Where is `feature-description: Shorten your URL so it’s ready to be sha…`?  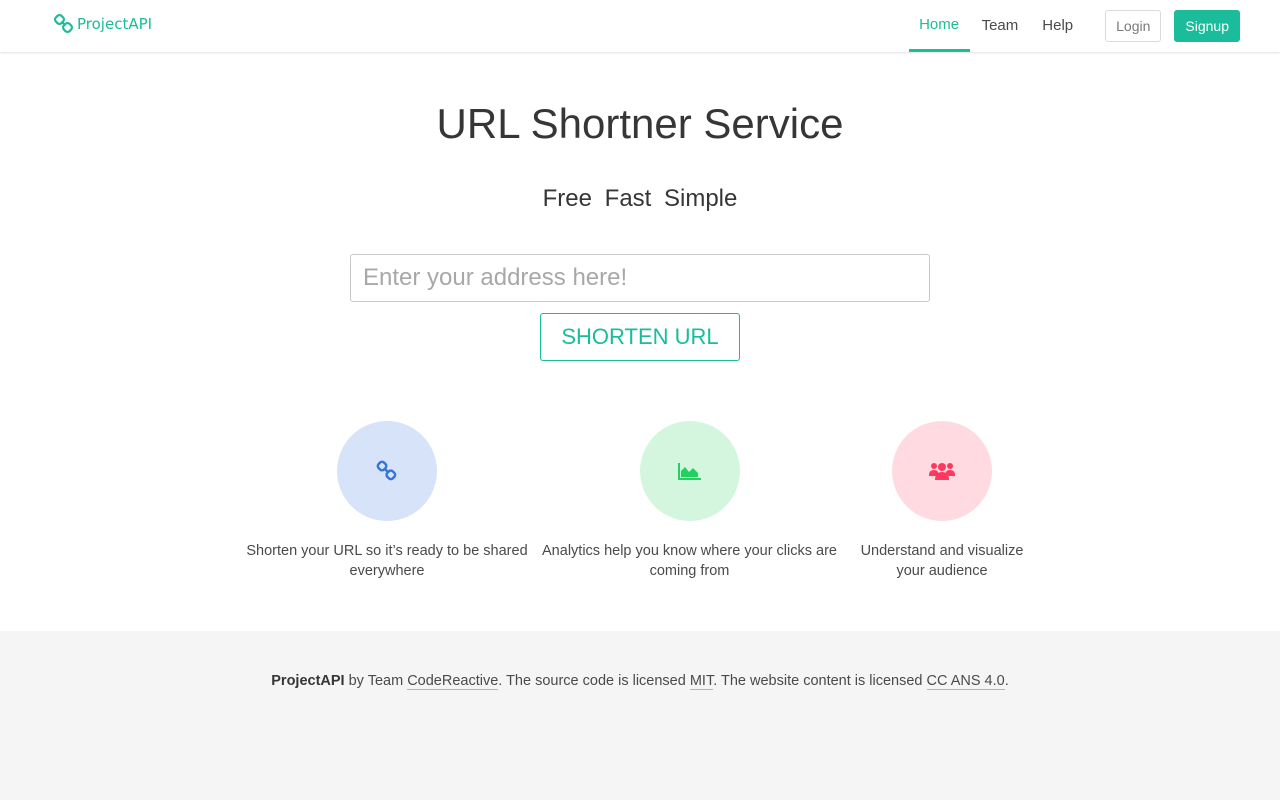 feature-description: Shorten your URL so it’s ready to be sha… is located at coordinates (387, 561).